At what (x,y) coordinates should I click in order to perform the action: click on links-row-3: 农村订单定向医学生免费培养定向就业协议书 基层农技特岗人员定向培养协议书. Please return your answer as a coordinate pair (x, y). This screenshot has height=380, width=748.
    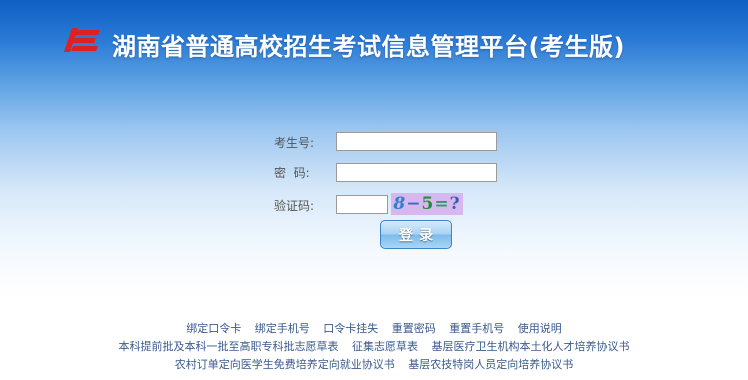
    Looking at the image, I should click on (374, 364).